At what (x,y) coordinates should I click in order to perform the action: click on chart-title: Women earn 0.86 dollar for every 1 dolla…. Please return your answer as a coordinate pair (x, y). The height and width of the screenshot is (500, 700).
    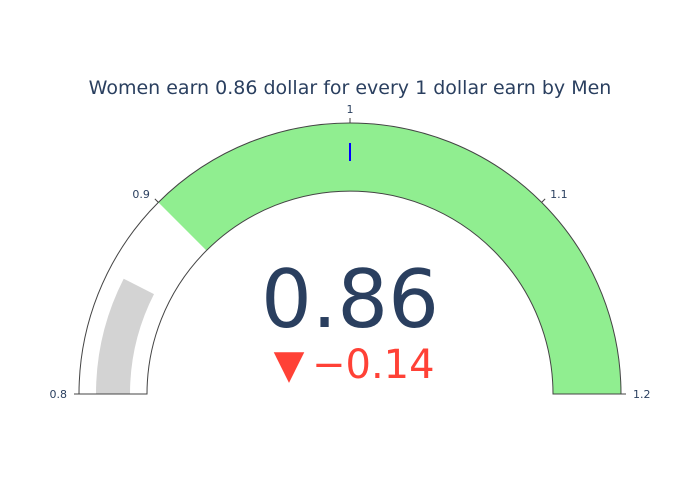
    Looking at the image, I should click on (350, 88).